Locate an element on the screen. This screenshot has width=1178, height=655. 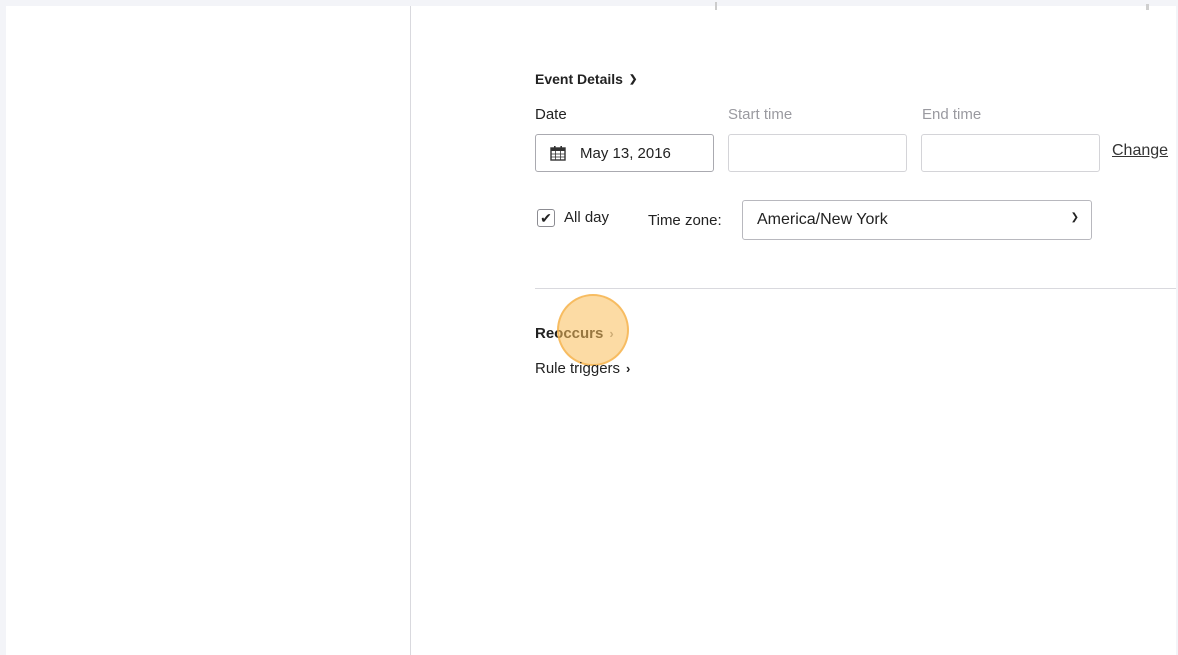
calendar-icon is located at coordinates (558, 153).